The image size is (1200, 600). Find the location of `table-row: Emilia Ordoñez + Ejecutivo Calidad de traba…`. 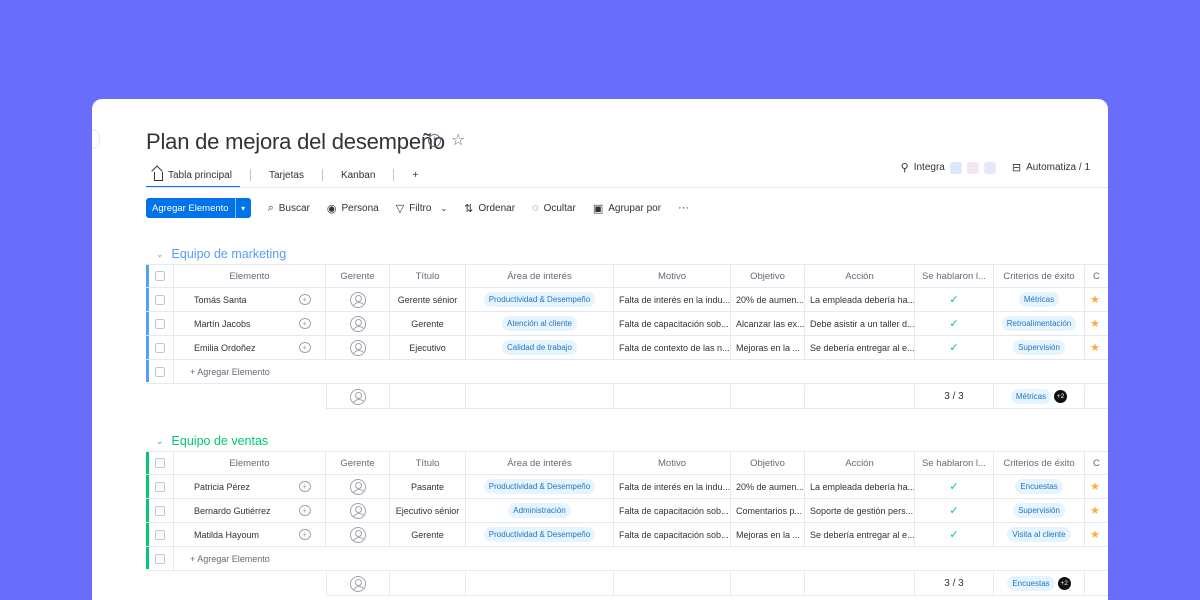

table-row: Emilia Ordoñez + Ejecutivo Calidad de traba… is located at coordinates (627, 348).